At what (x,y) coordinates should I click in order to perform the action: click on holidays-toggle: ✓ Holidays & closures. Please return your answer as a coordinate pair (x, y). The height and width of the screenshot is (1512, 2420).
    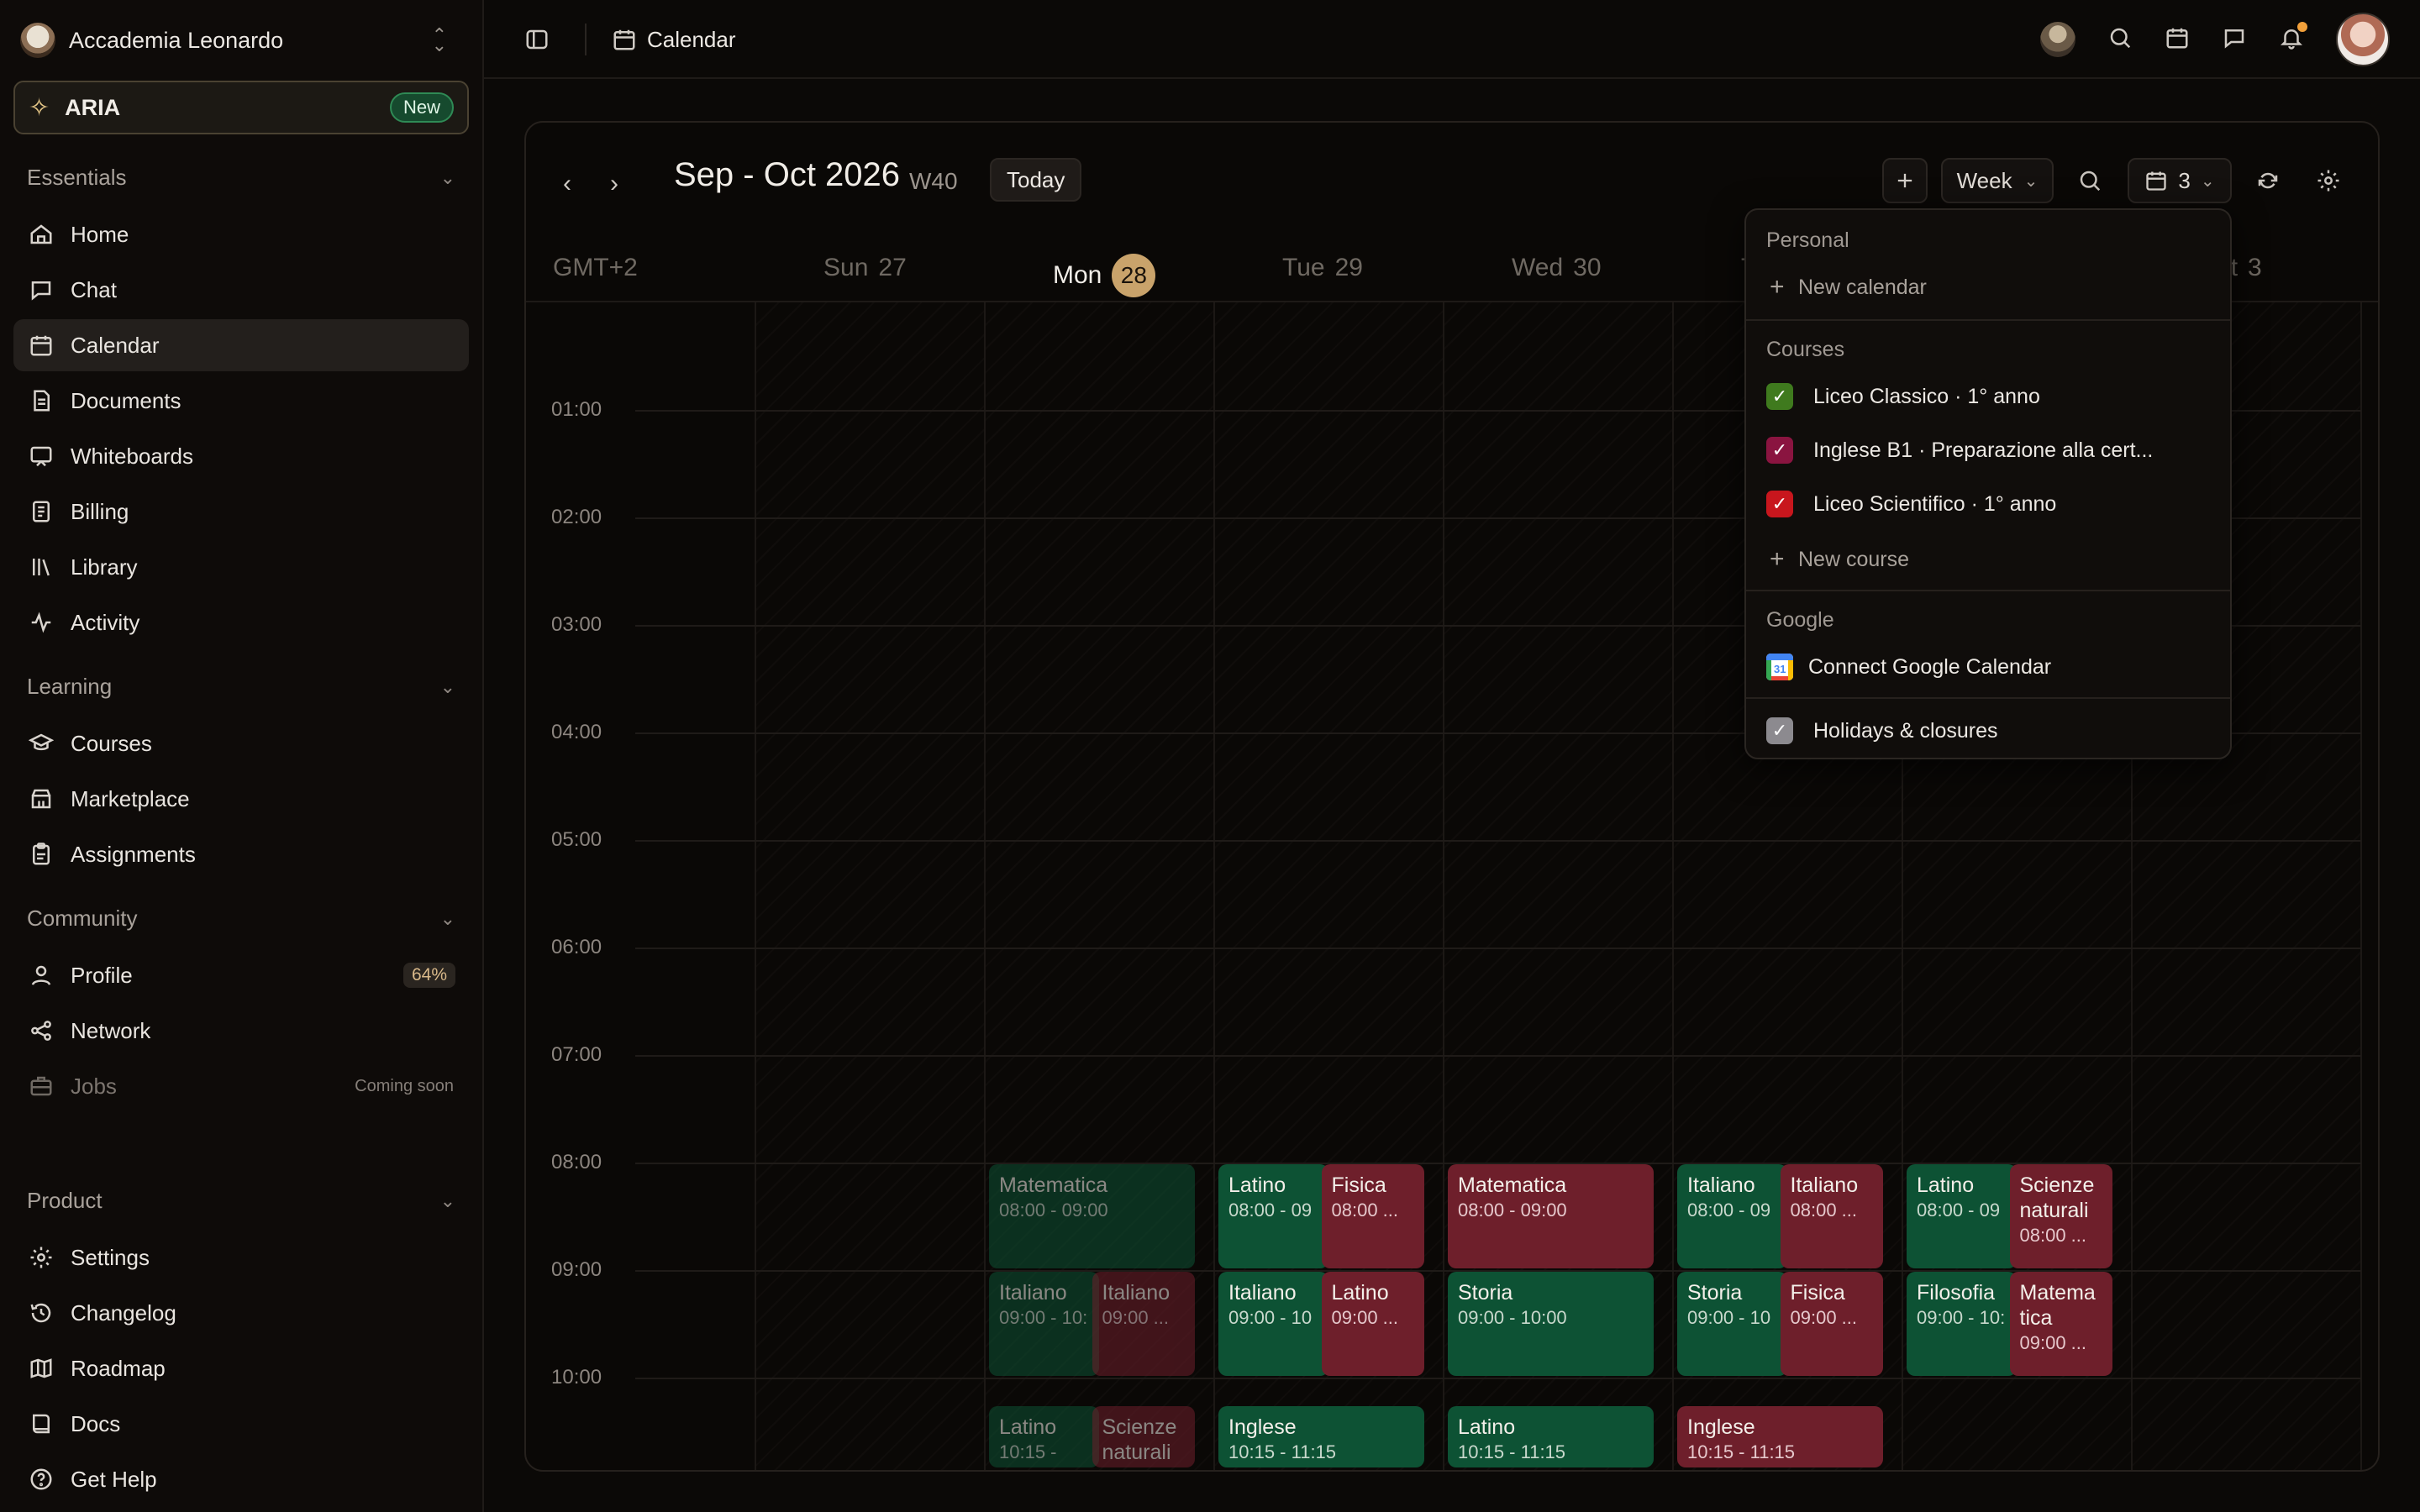
    Looking at the image, I should click on (1989, 731).